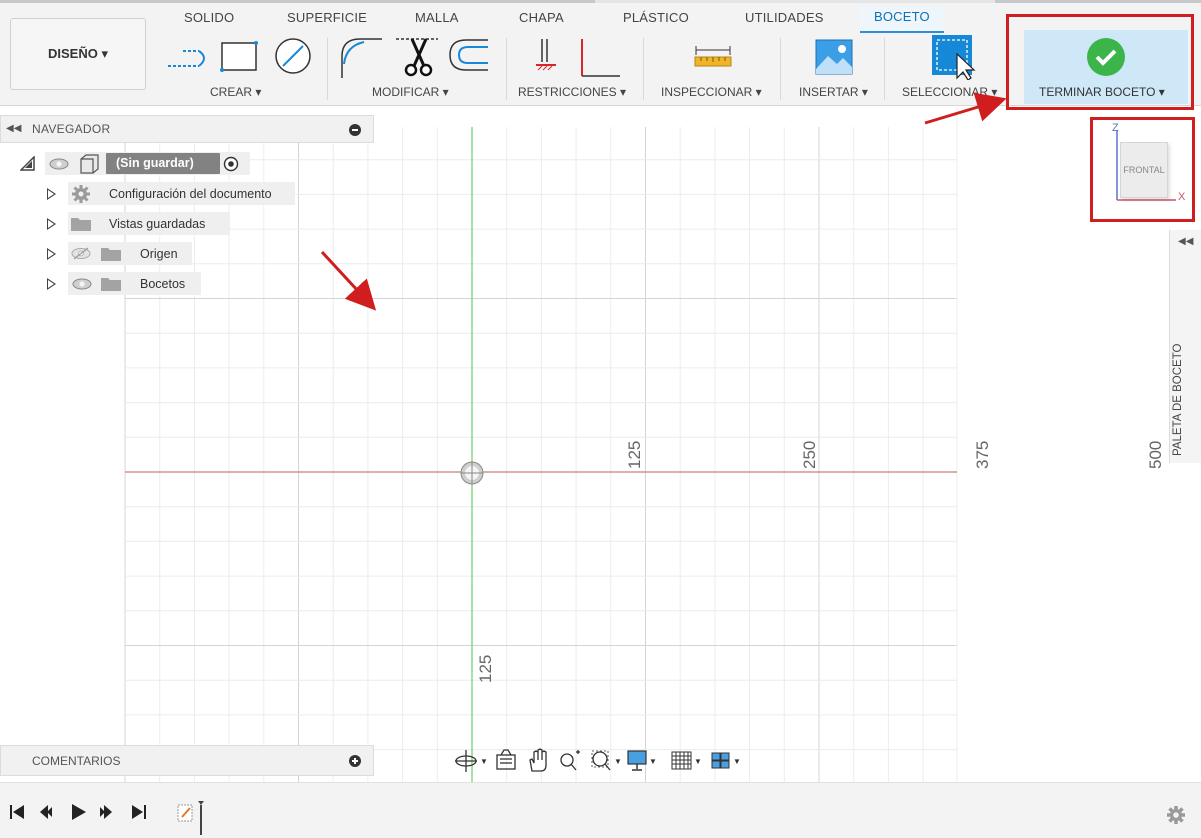 The width and height of the screenshot is (1201, 838). I want to click on tab-chapa: CHAPA, so click(541, 17).